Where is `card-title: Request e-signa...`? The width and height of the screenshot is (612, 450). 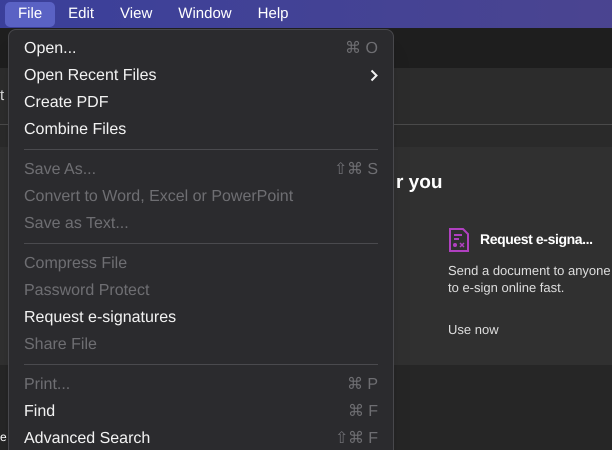 card-title: Request e-signa... is located at coordinates (536, 239).